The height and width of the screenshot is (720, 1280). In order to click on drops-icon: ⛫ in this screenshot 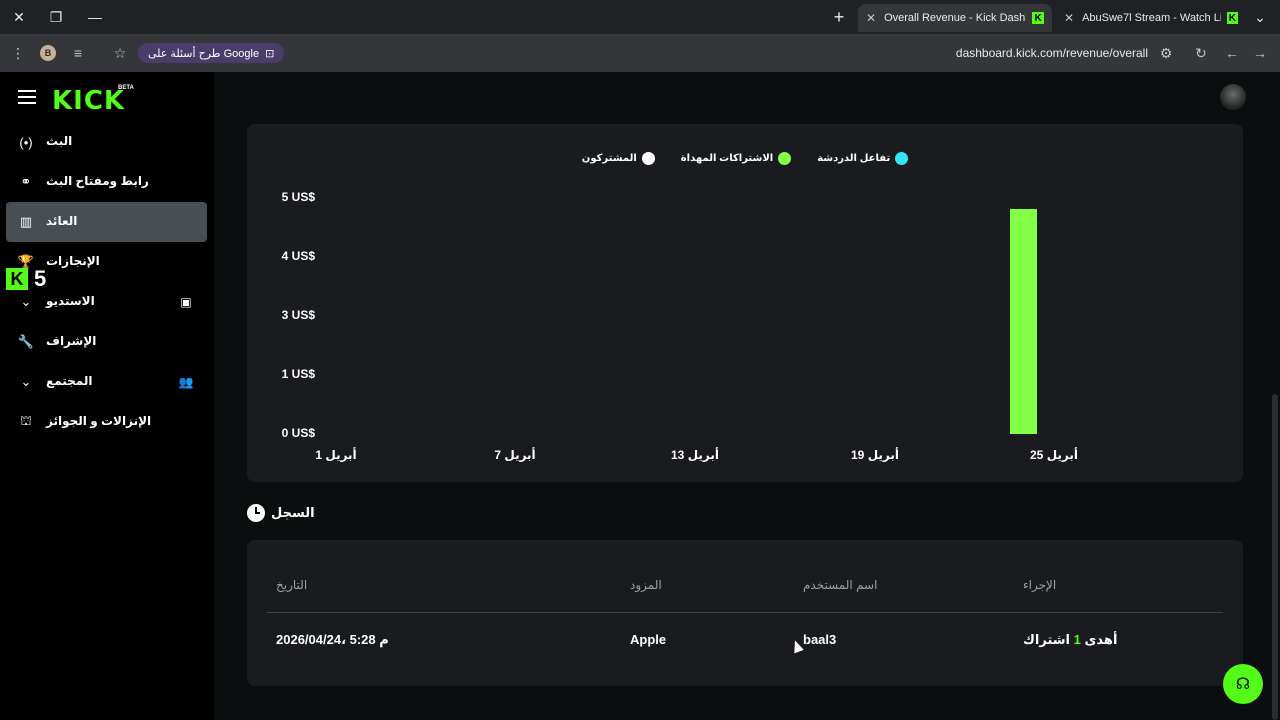, I will do `click(26, 420)`.